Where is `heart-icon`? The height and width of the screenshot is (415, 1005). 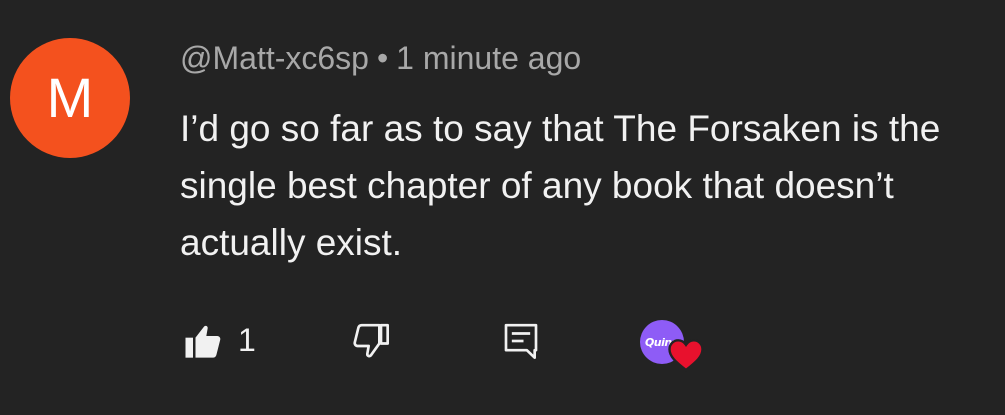 heart-icon is located at coordinates (686, 355).